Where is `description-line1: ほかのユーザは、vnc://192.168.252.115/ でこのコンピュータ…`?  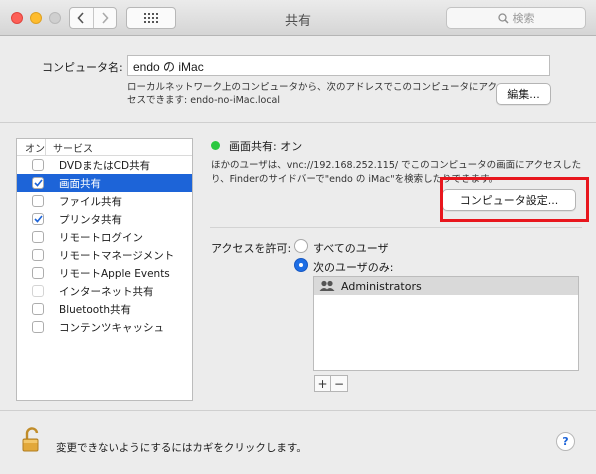
description-line1: ほかのユーザは、vnc://192.168.252.115/ でこのコンピュータ… is located at coordinates (396, 165).